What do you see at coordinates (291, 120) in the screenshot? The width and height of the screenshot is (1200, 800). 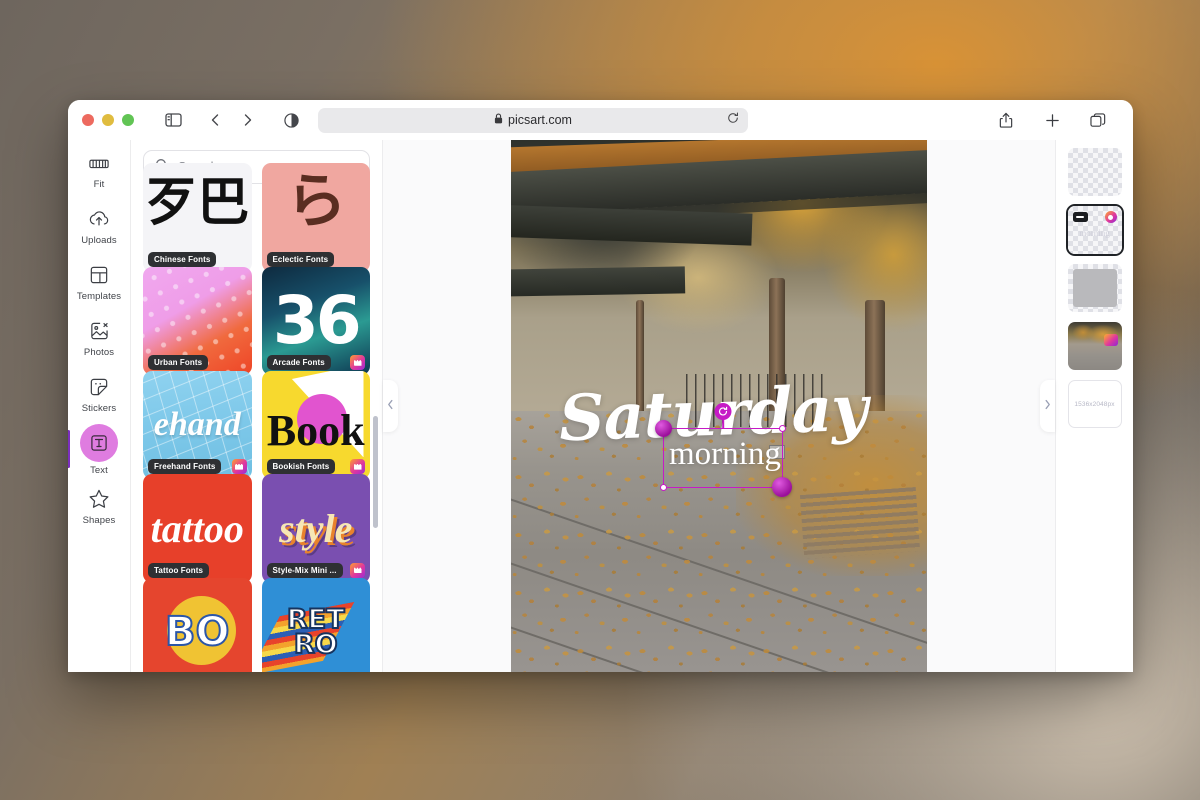 I see `reader-view-icon` at bounding box center [291, 120].